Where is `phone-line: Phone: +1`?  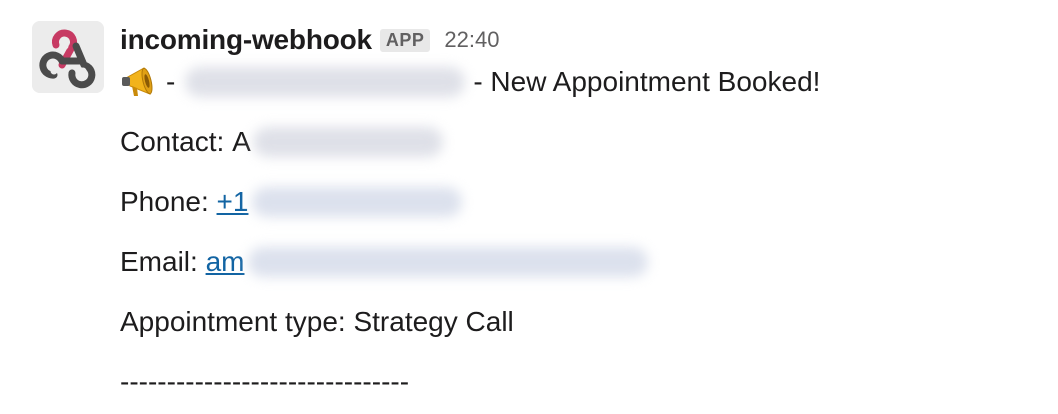 phone-line: Phone: +1 is located at coordinates (291, 202).